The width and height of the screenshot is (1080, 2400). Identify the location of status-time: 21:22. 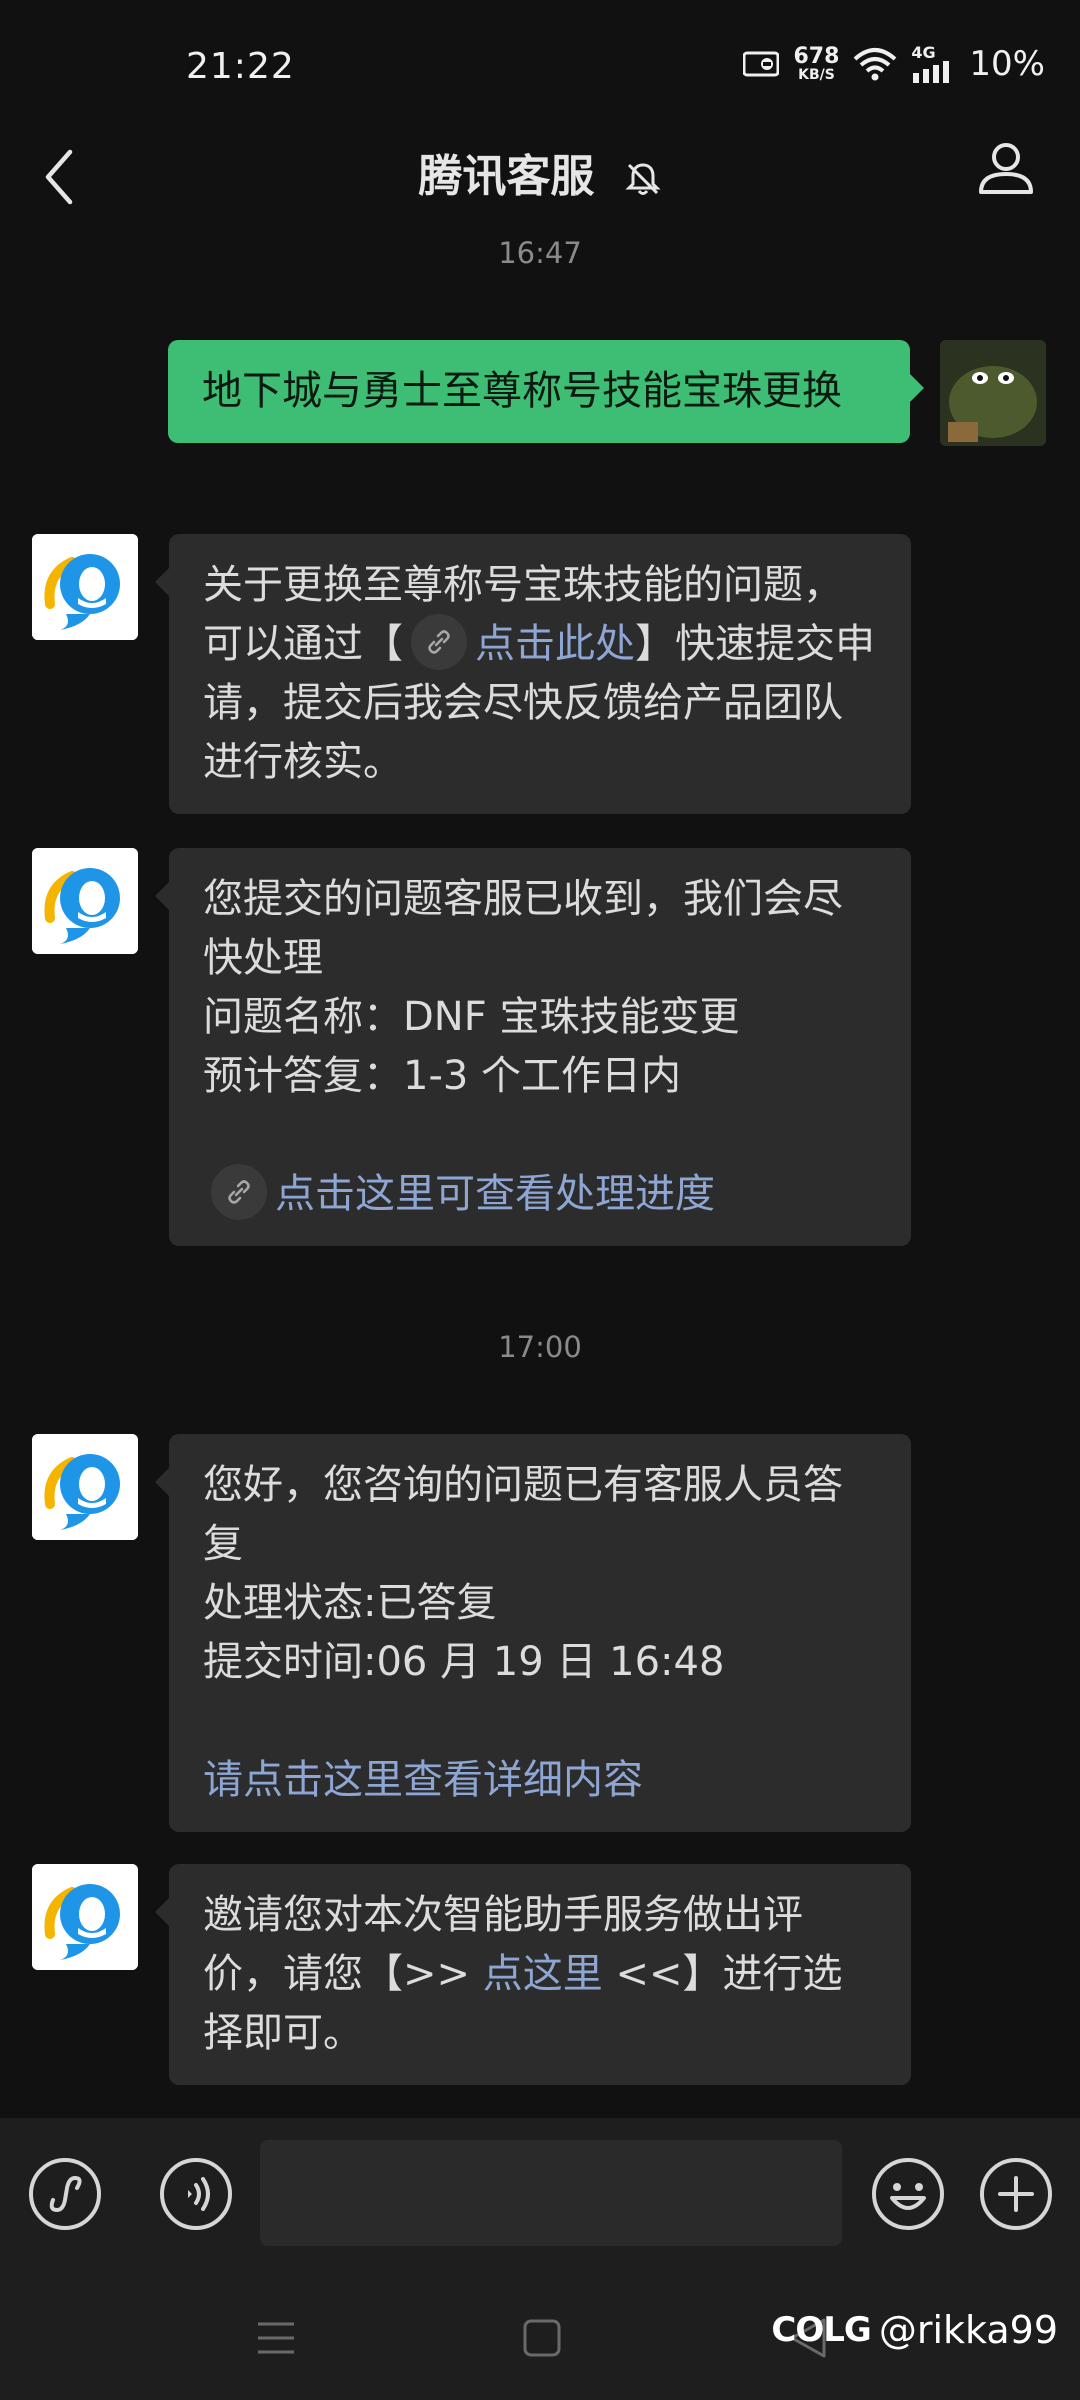
(240, 66).